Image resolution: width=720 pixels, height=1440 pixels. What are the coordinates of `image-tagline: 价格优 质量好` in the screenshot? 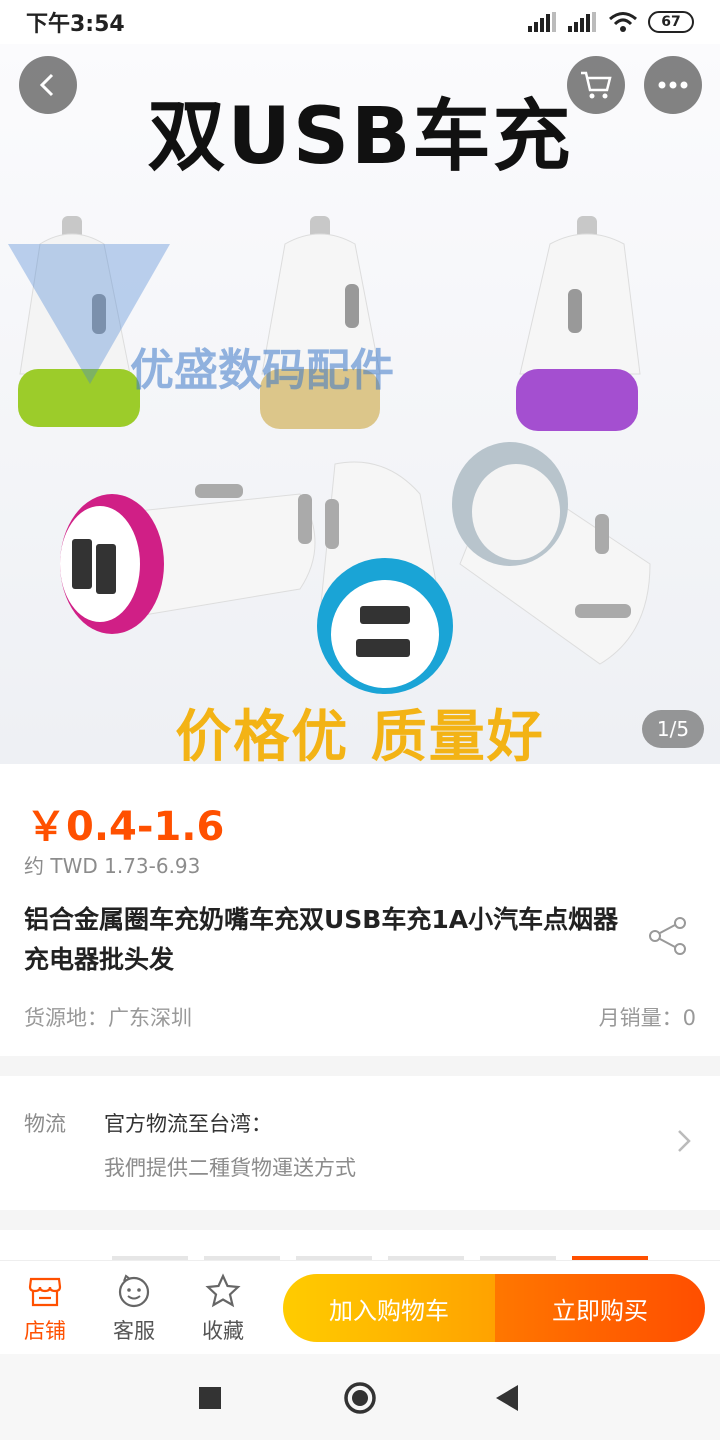 It's located at (360, 734).